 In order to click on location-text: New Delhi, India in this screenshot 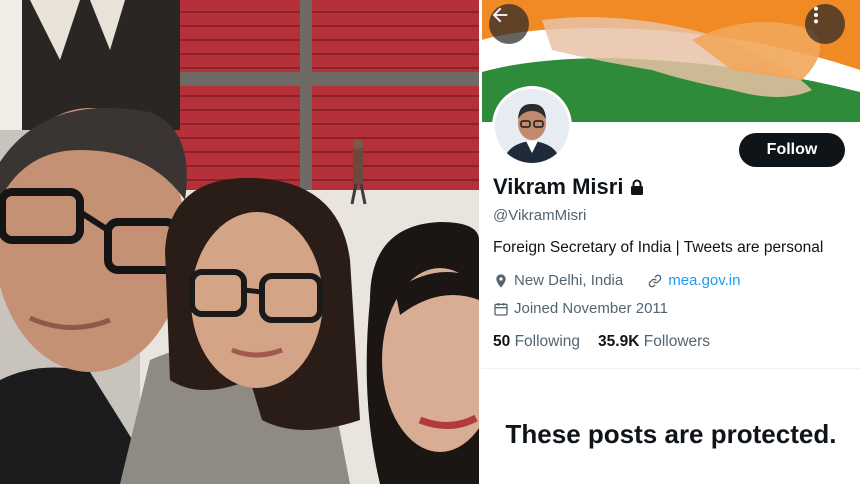, I will do `click(569, 280)`.